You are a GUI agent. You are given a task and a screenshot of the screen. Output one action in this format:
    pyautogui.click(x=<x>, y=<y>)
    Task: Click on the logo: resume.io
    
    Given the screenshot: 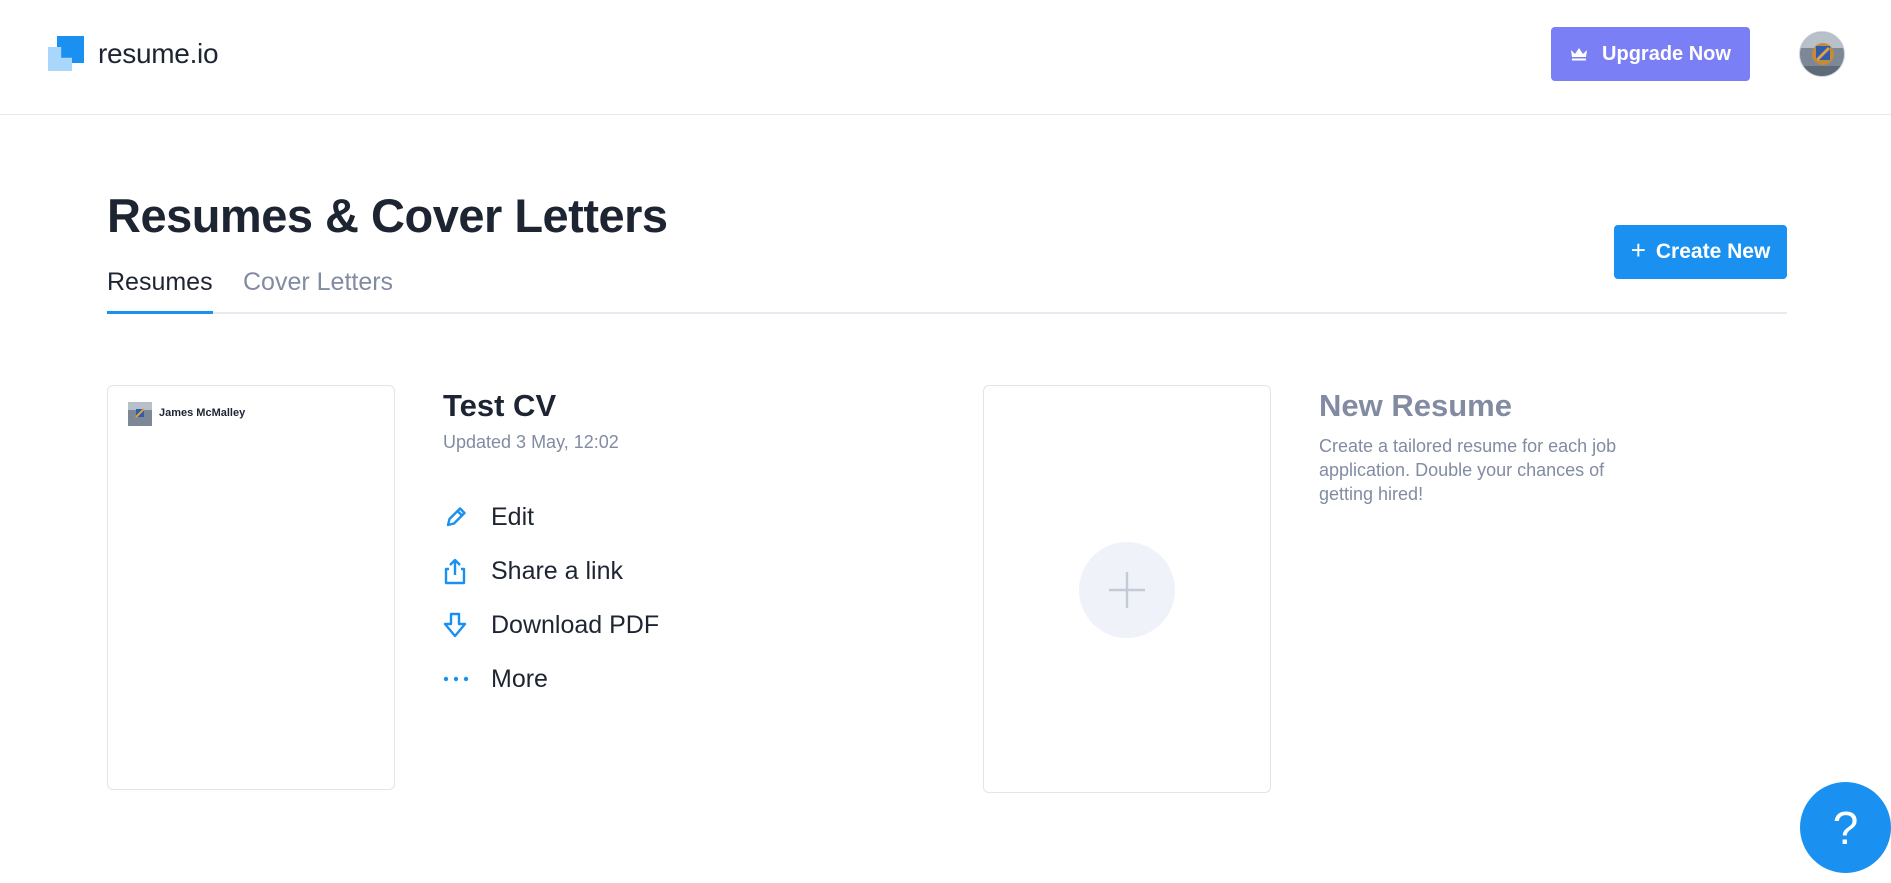 What is the action you would take?
    pyautogui.click(x=133, y=54)
    